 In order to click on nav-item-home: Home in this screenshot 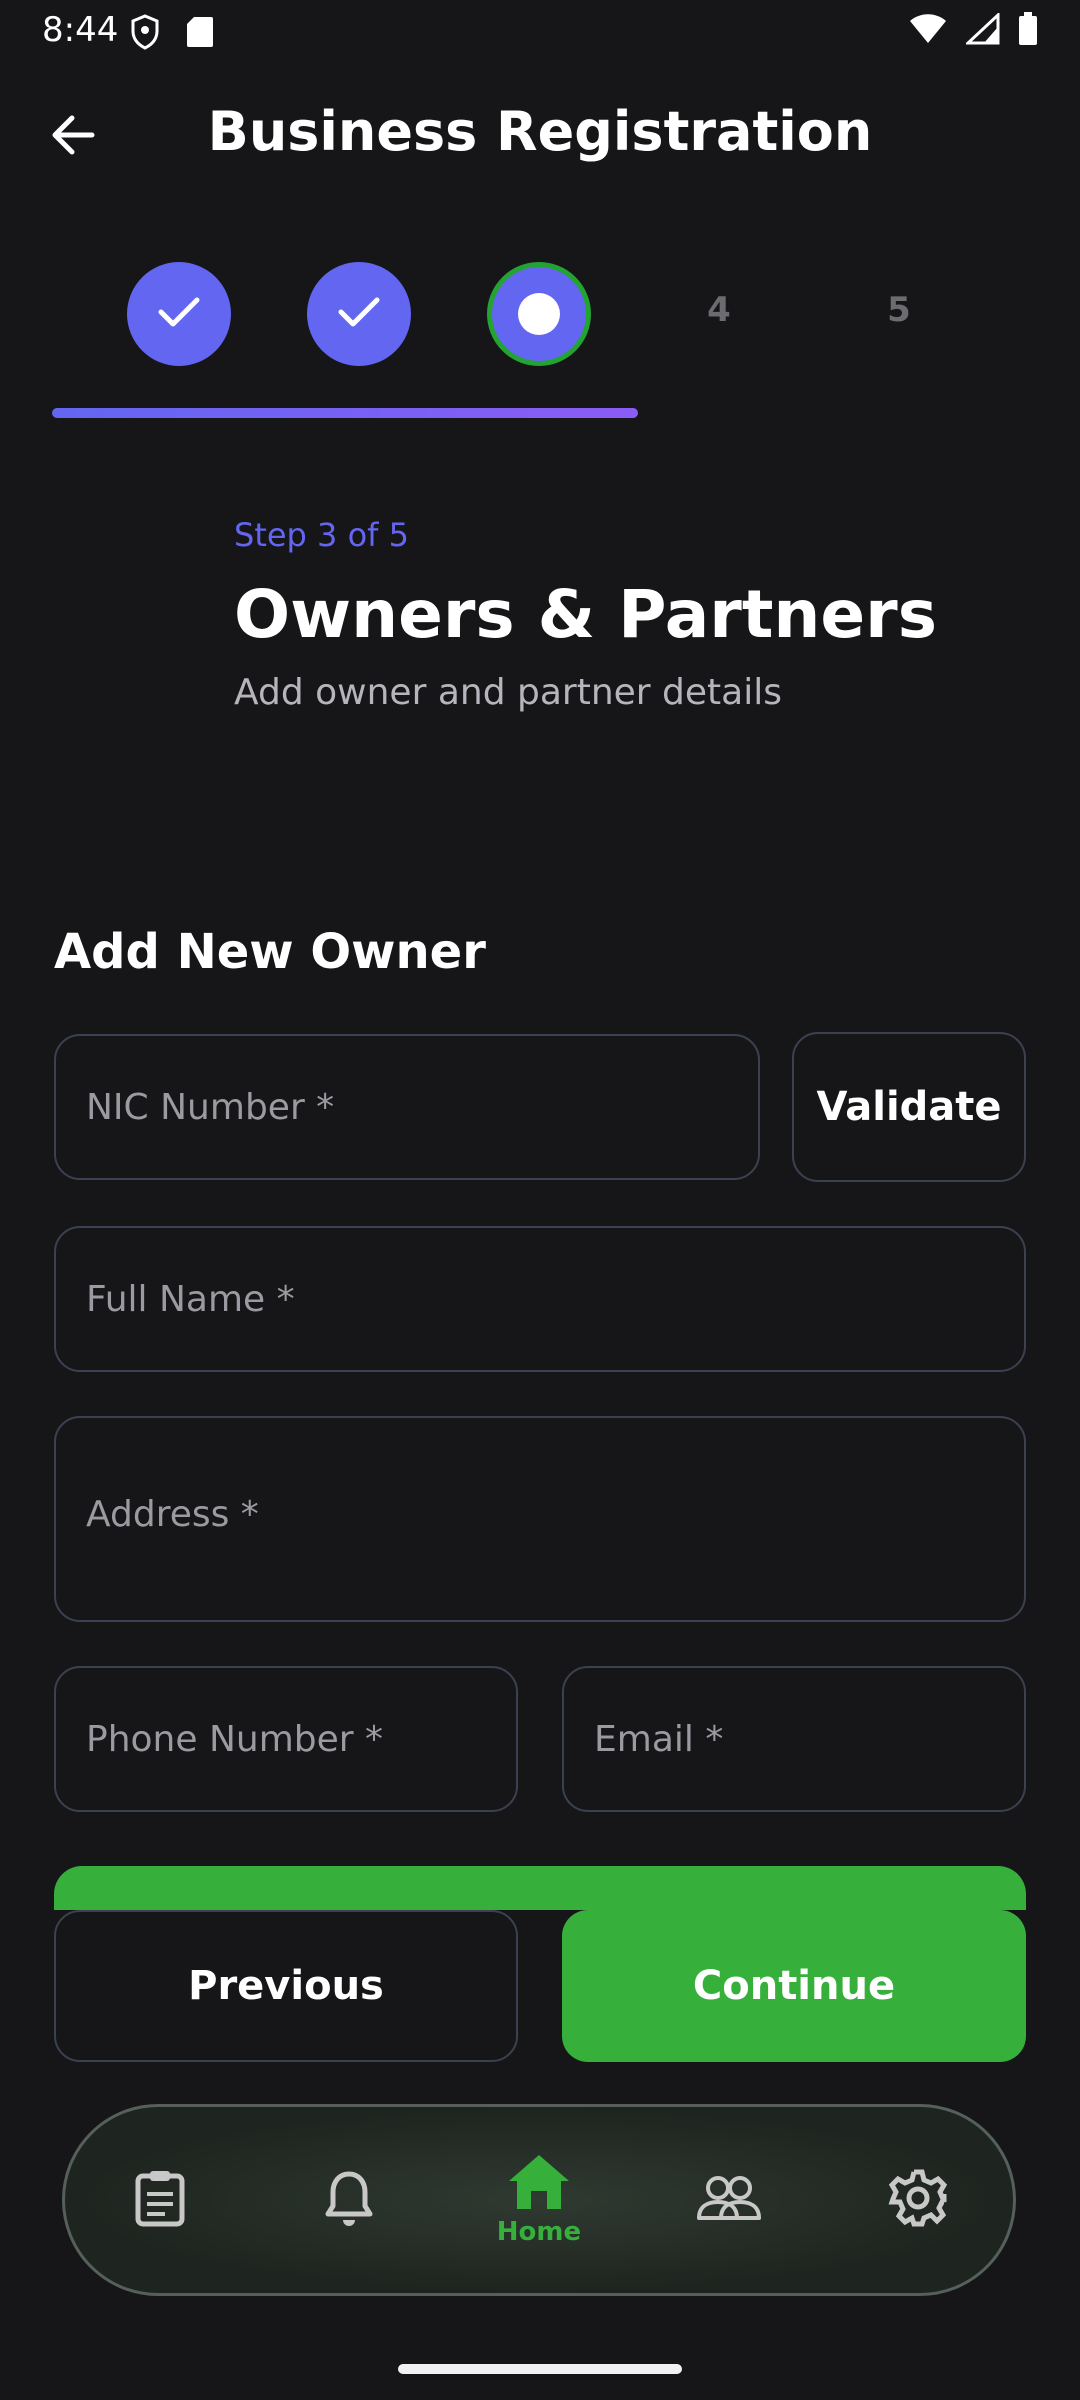, I will do `click(539, 2200)`.